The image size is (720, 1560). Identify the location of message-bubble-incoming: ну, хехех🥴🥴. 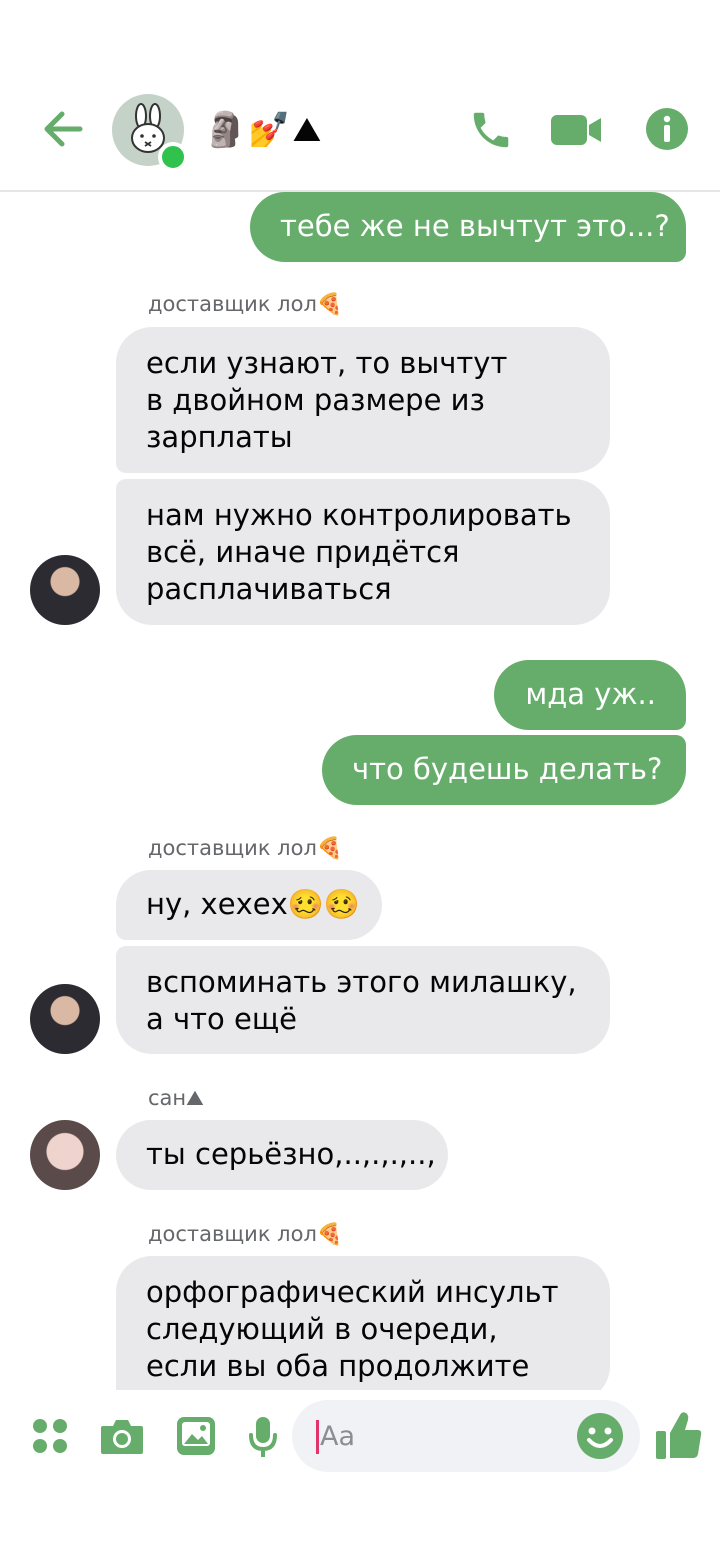
(249, 905).